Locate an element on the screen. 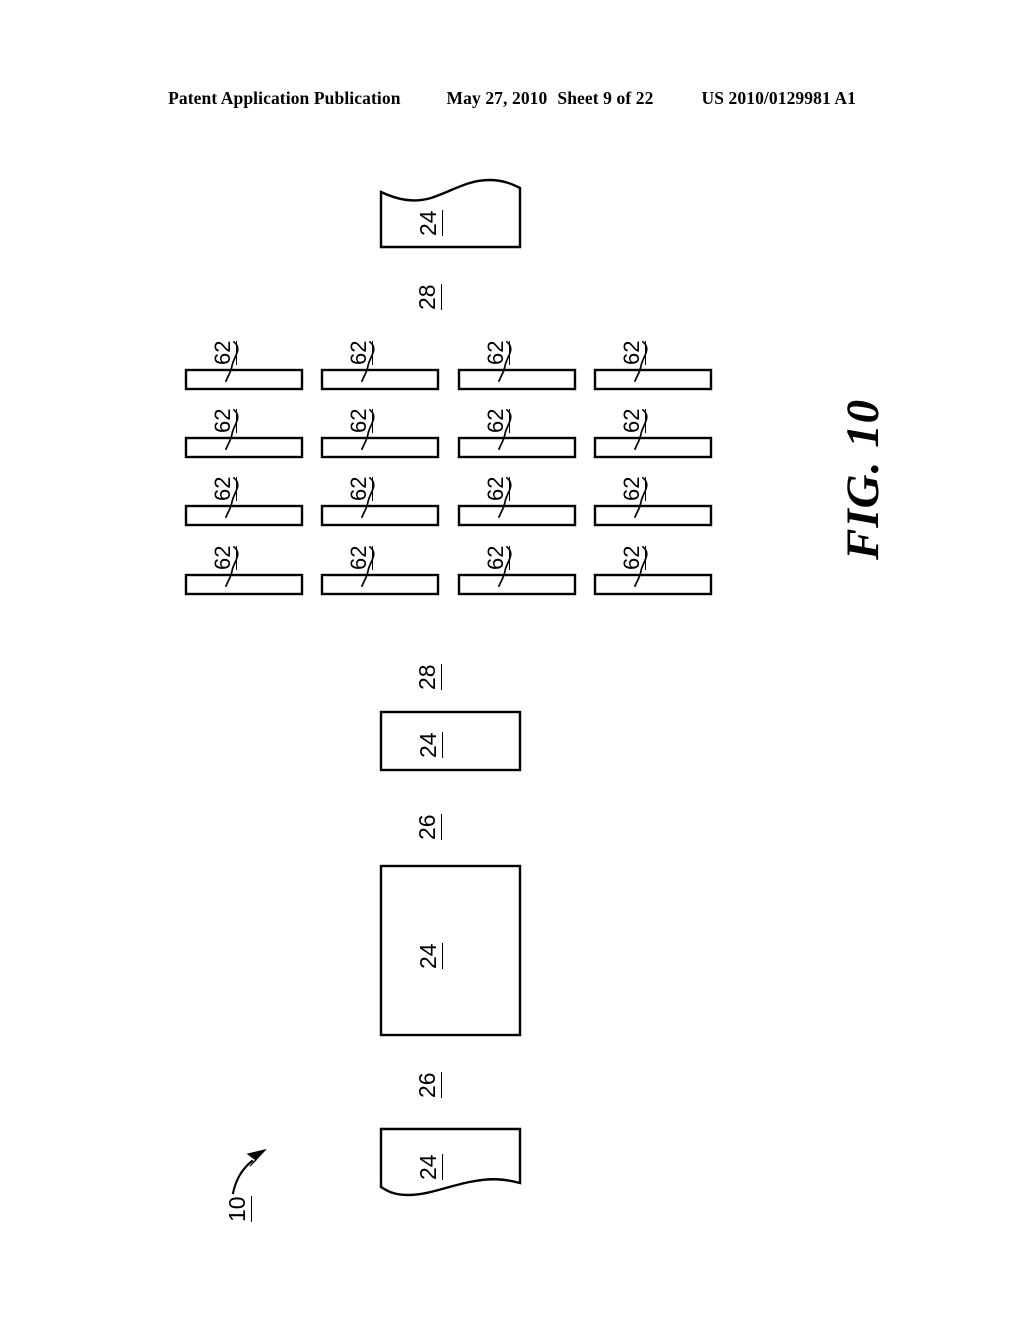 This screenshot has height=1320, width=1024. ref-label-24-top: 24 is located at coordinates (429, 223).